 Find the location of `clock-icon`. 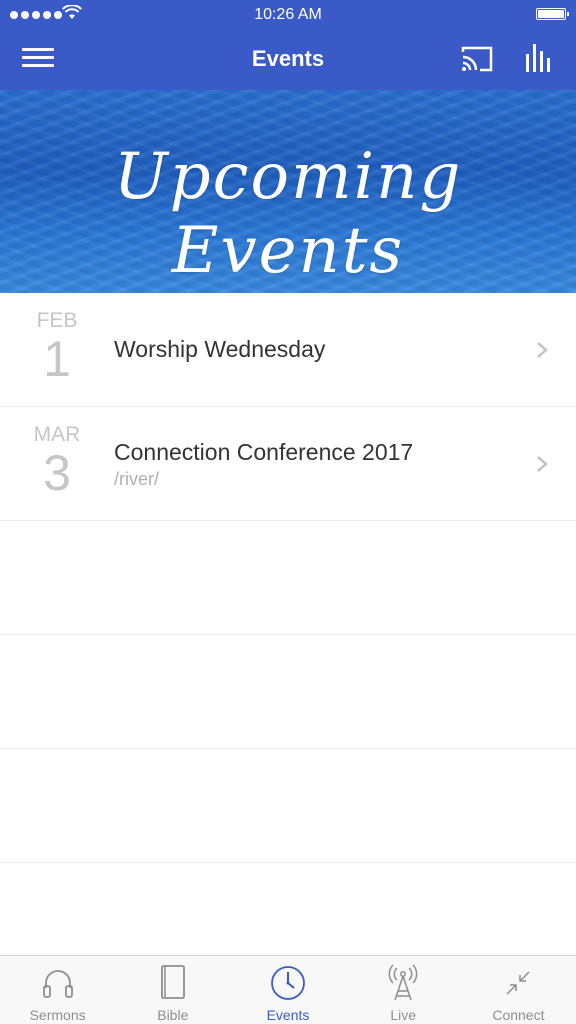

clock-icon is located at coordinates (288, 983).